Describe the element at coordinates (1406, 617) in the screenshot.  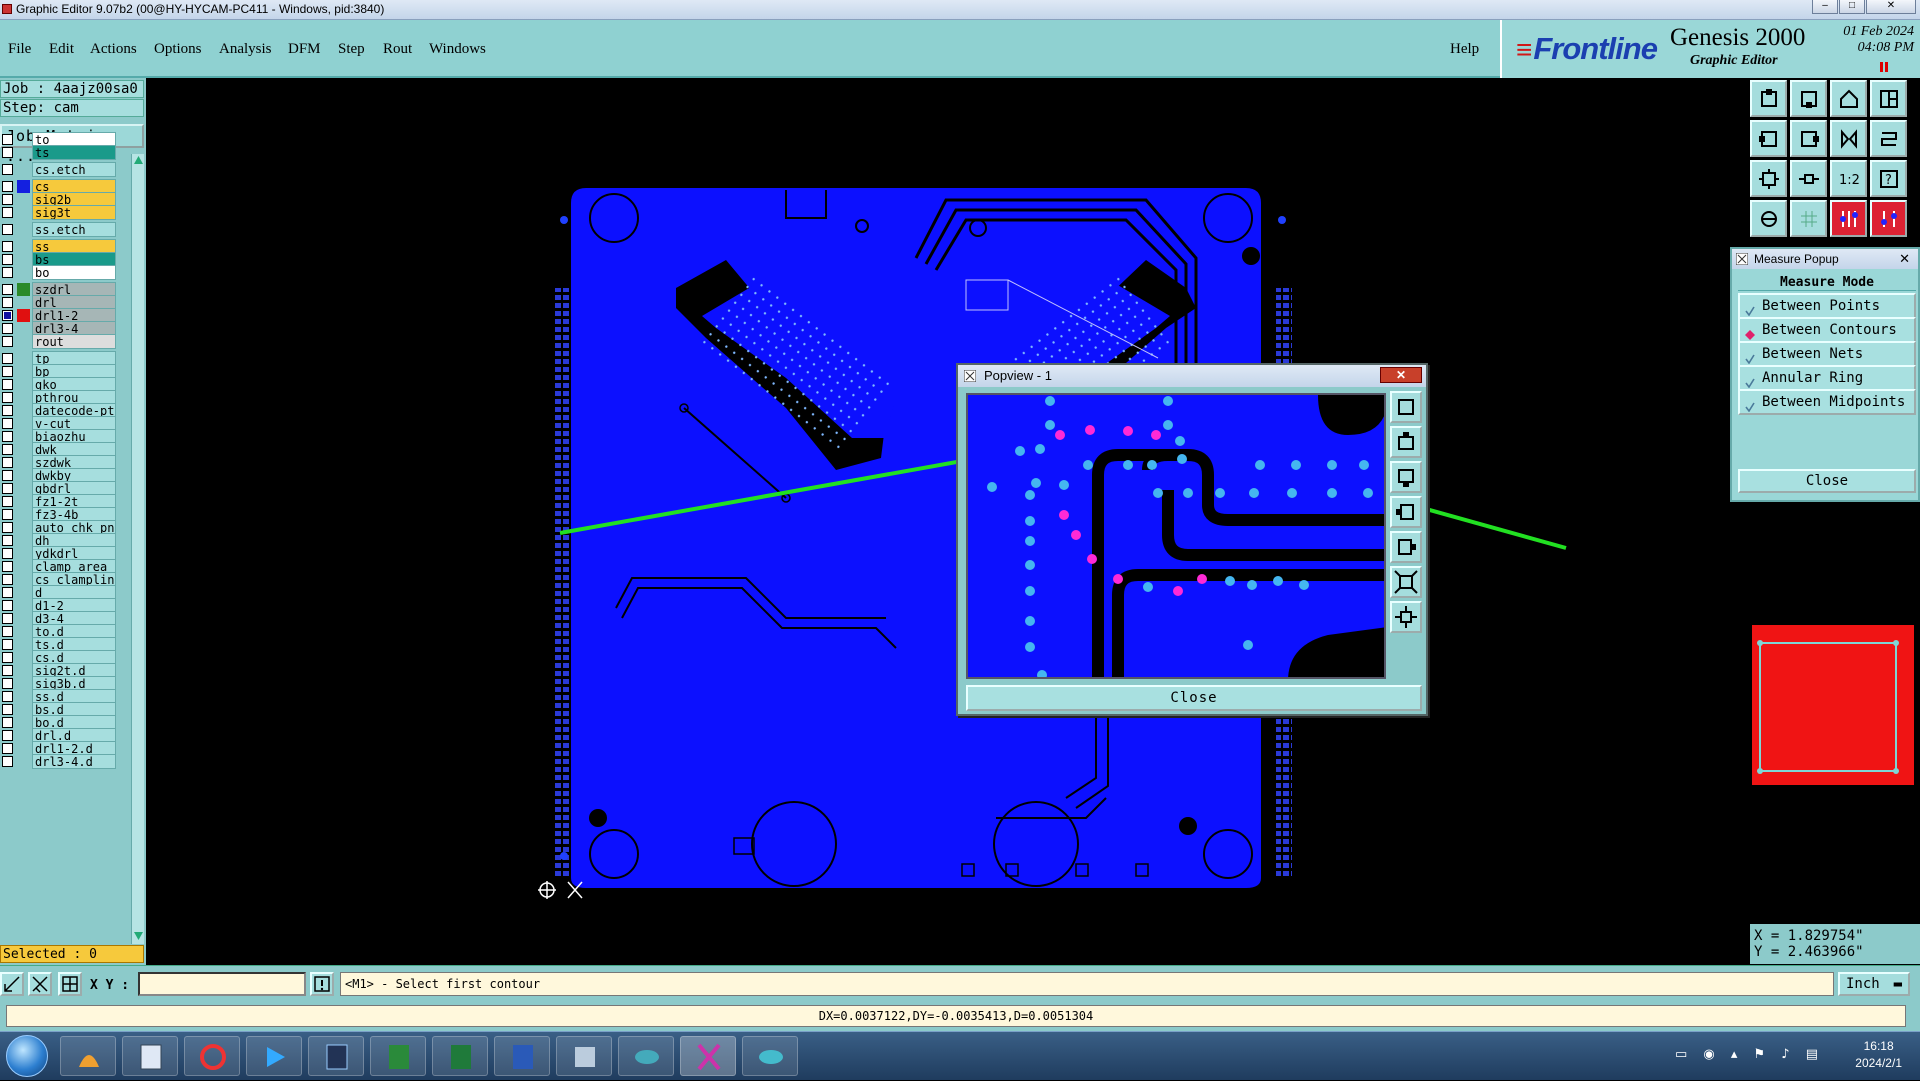
I see `popview-zoom-in-icon` at that location.